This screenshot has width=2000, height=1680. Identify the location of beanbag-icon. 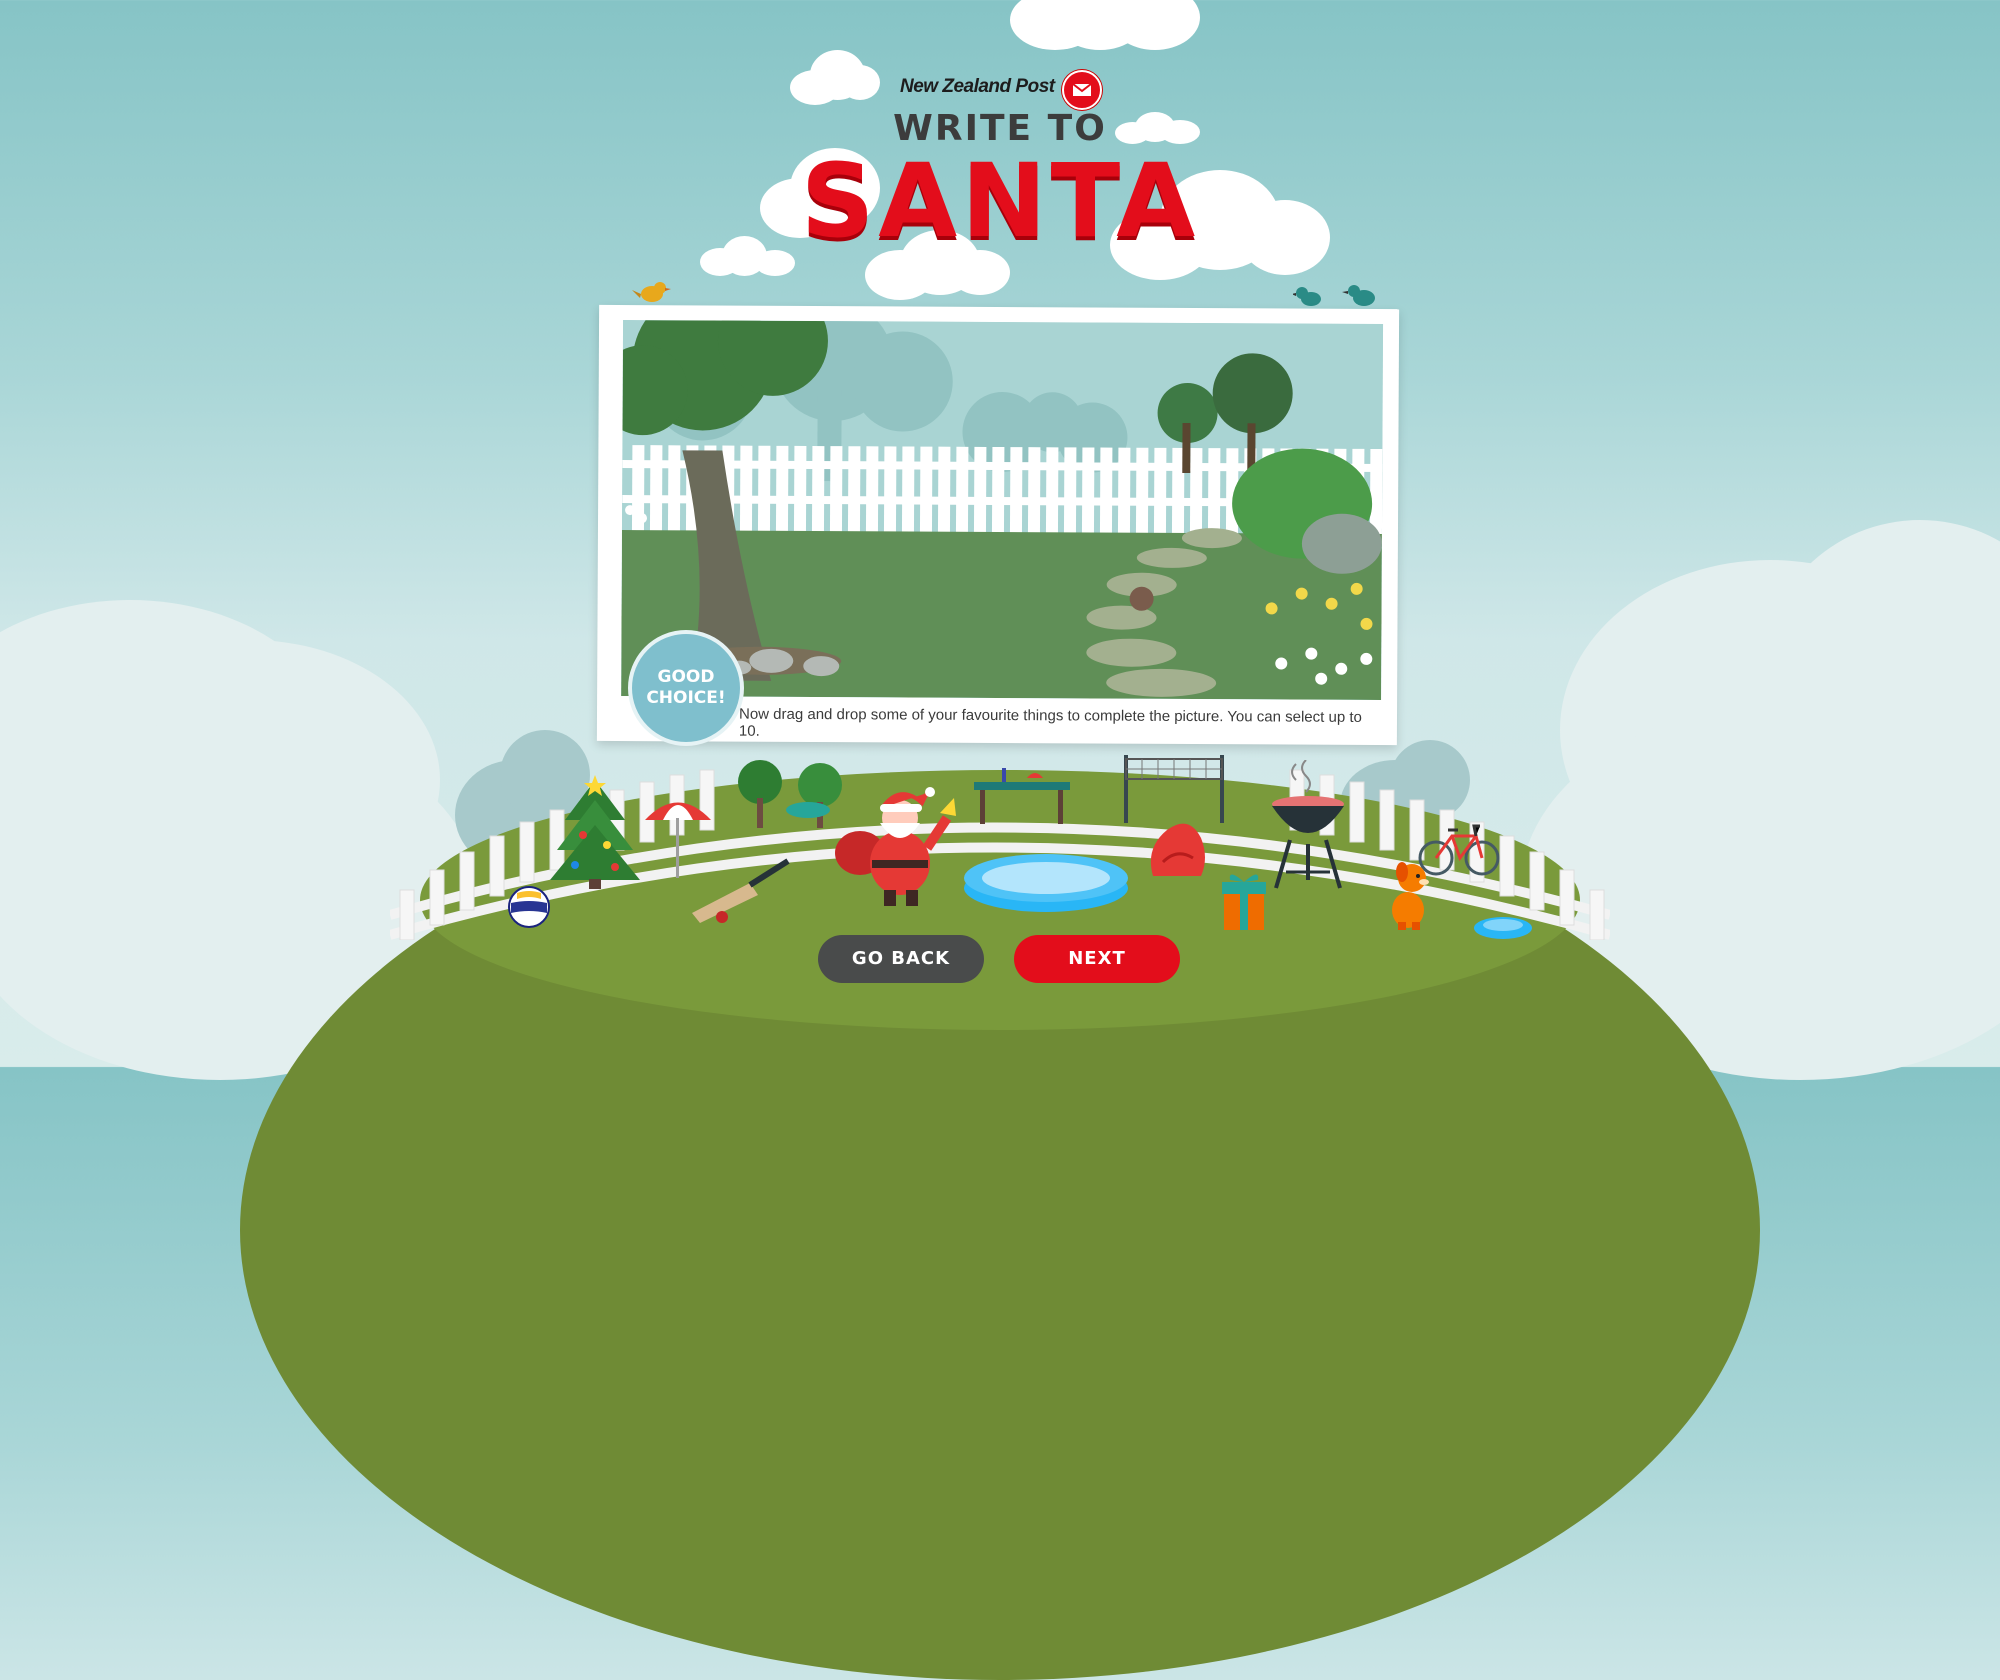
(1177, 849).